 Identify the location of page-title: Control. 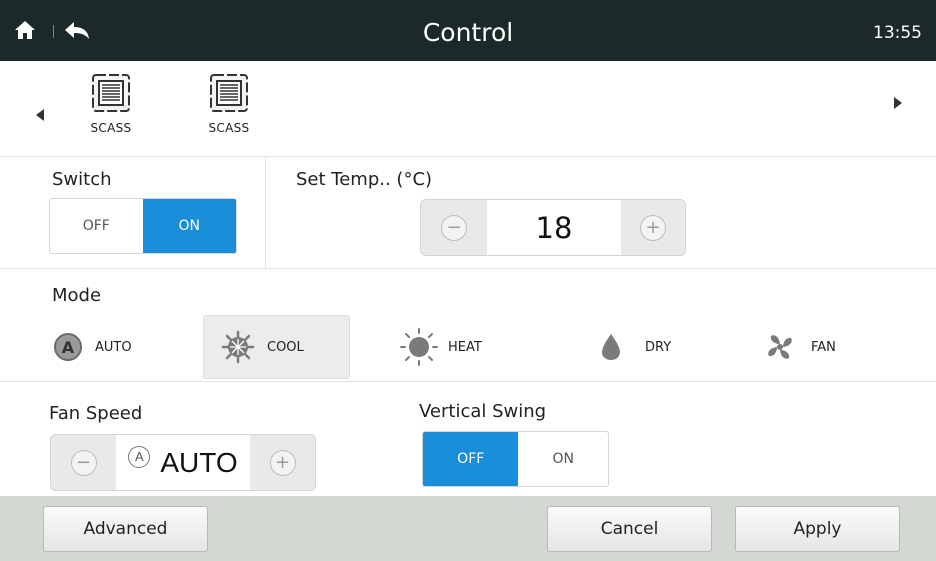
(468, 32).